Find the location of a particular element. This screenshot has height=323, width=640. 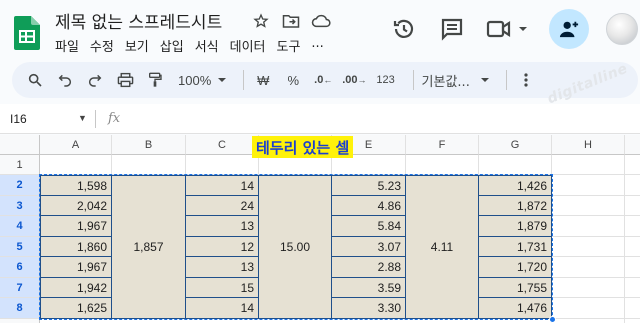

increase-decimal-button: .00 → is located at coordinates (354, 80).